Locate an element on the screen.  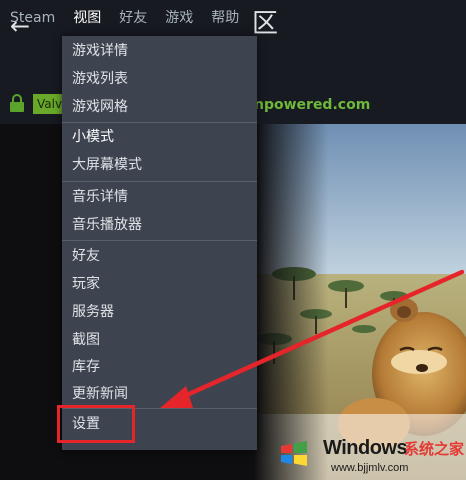
watermark-brand: Windows is located at coordinates (365, 448).